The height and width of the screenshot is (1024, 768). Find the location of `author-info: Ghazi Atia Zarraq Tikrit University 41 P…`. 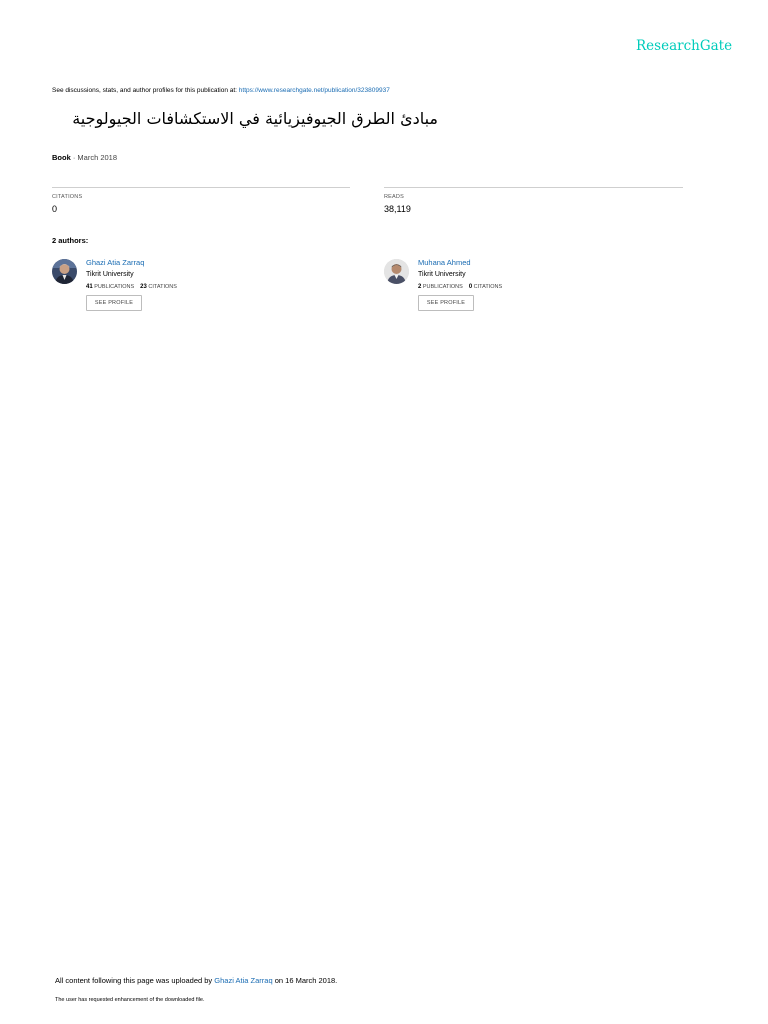

author-info: Ghazi Atia Zarraq Tikrit University 41 P… is located at coordinates (131, 284).